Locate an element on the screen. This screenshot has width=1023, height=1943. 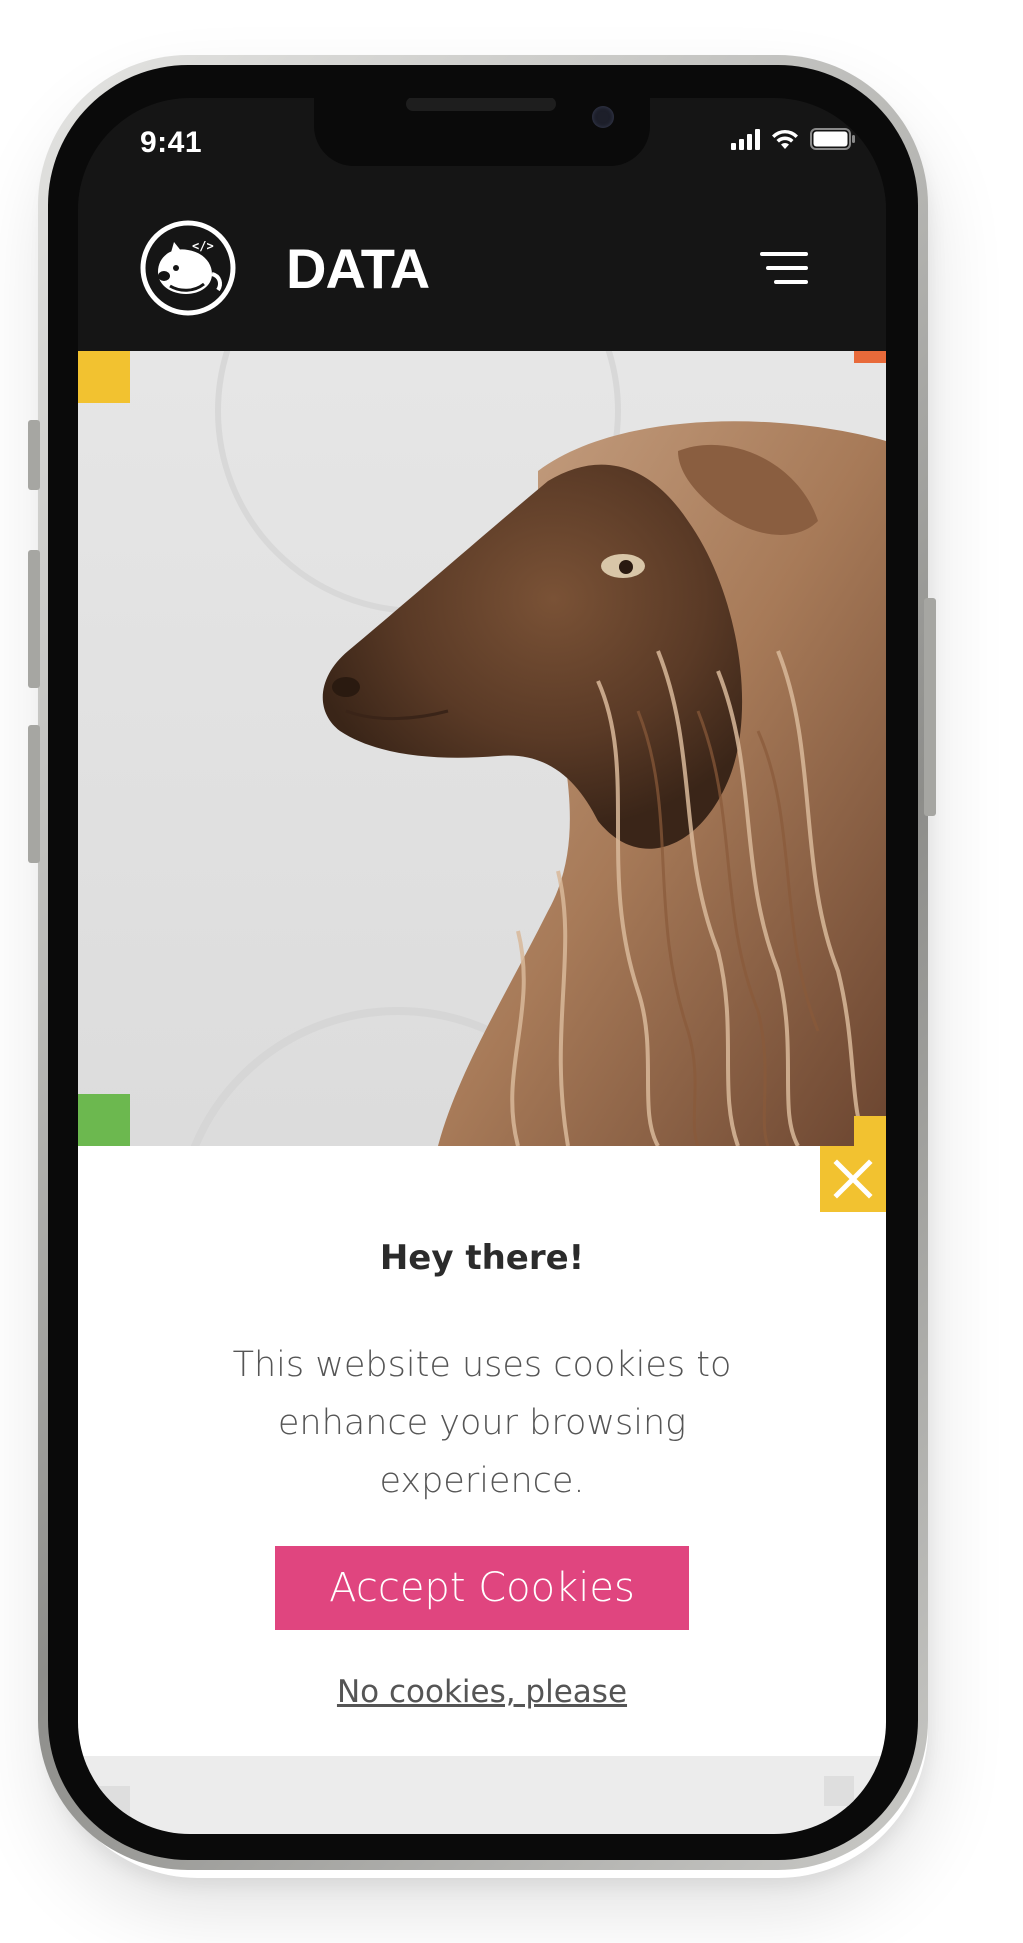
wifi-icon is located at coordinates (785, 139).